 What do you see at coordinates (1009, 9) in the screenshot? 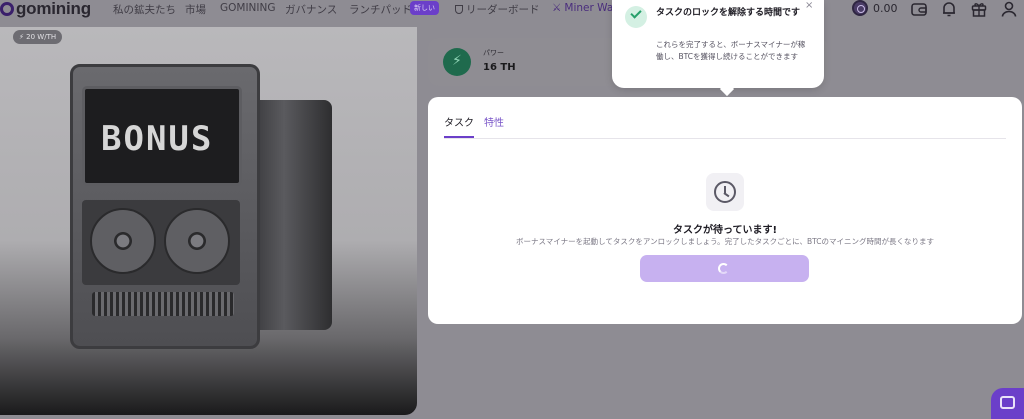
I see `user-icon` at bounding box center [1009, 9].